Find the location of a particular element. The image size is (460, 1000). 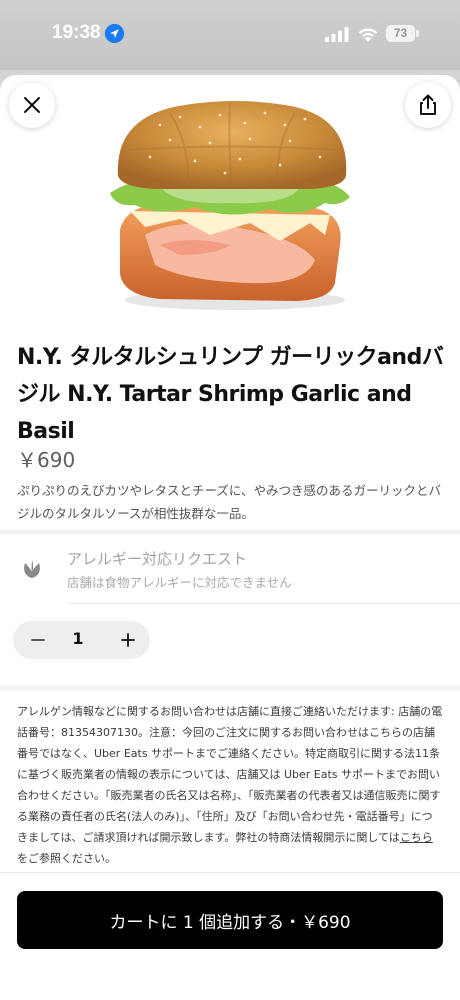

burger-image is located at coordinates (230, 205).